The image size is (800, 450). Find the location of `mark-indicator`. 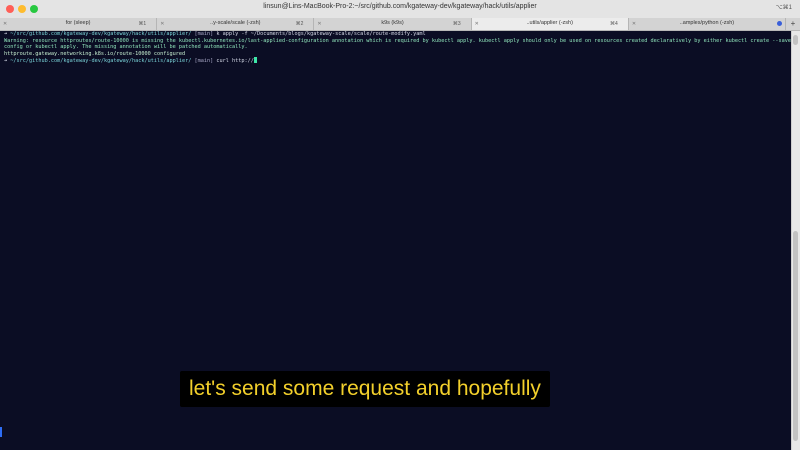

mark-indicator is located at coordinates (1, 432).